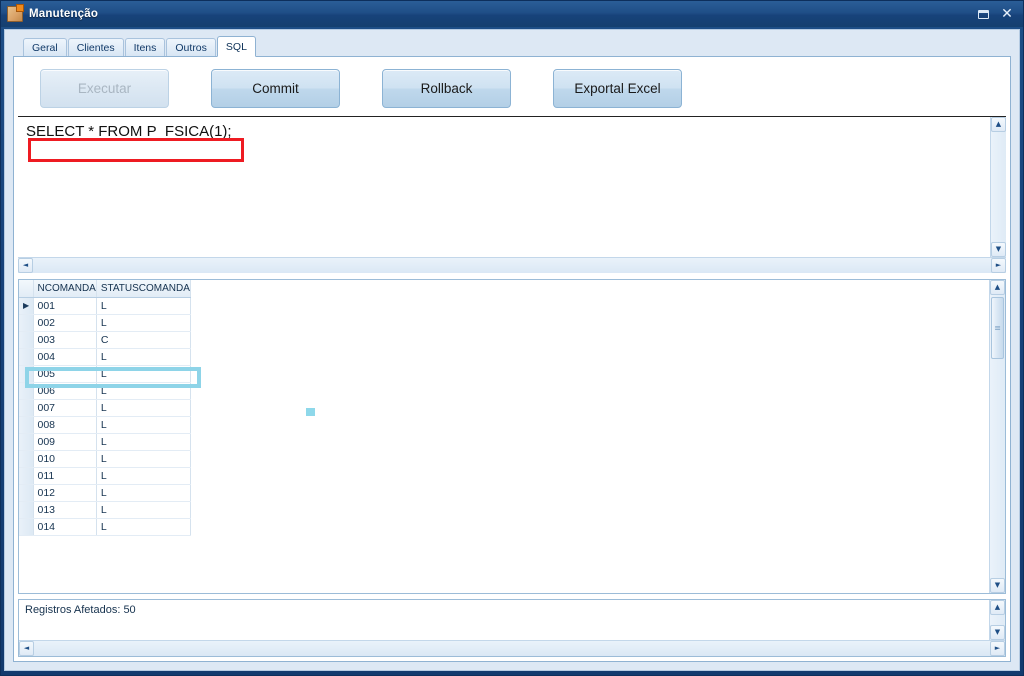 The height and width of the screenshot is (676, 1024). I want to click on status-horizontal-scrollbar: ◄ ►, so click(512, 648).